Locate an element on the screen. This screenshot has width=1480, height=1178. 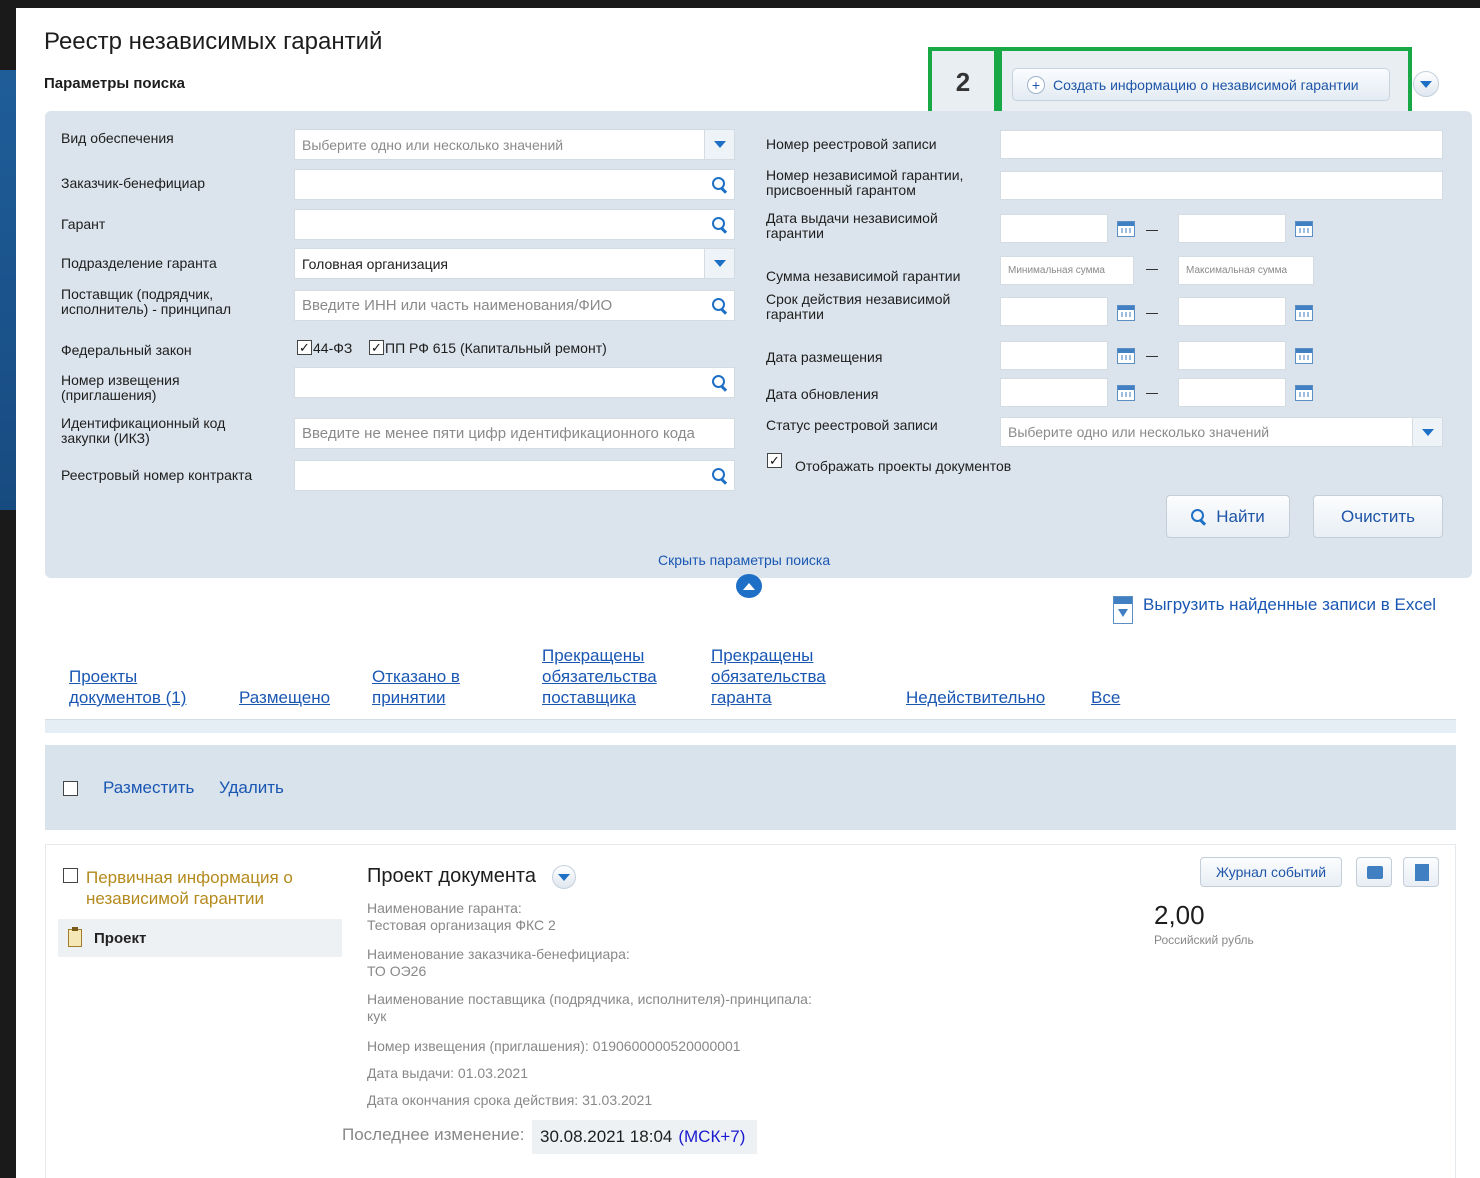
status-select: Выберите одно или несколько значений is located at coordinates (1221, 432).